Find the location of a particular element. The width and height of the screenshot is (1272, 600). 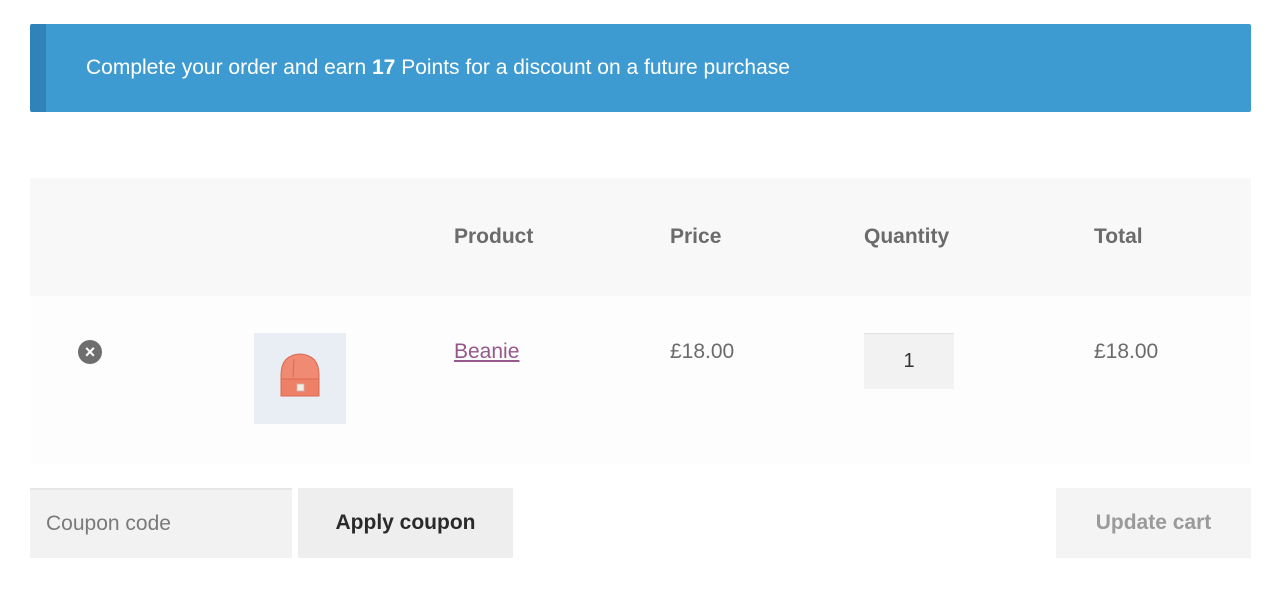

header-product: Product is located at coordinates (494, 236).